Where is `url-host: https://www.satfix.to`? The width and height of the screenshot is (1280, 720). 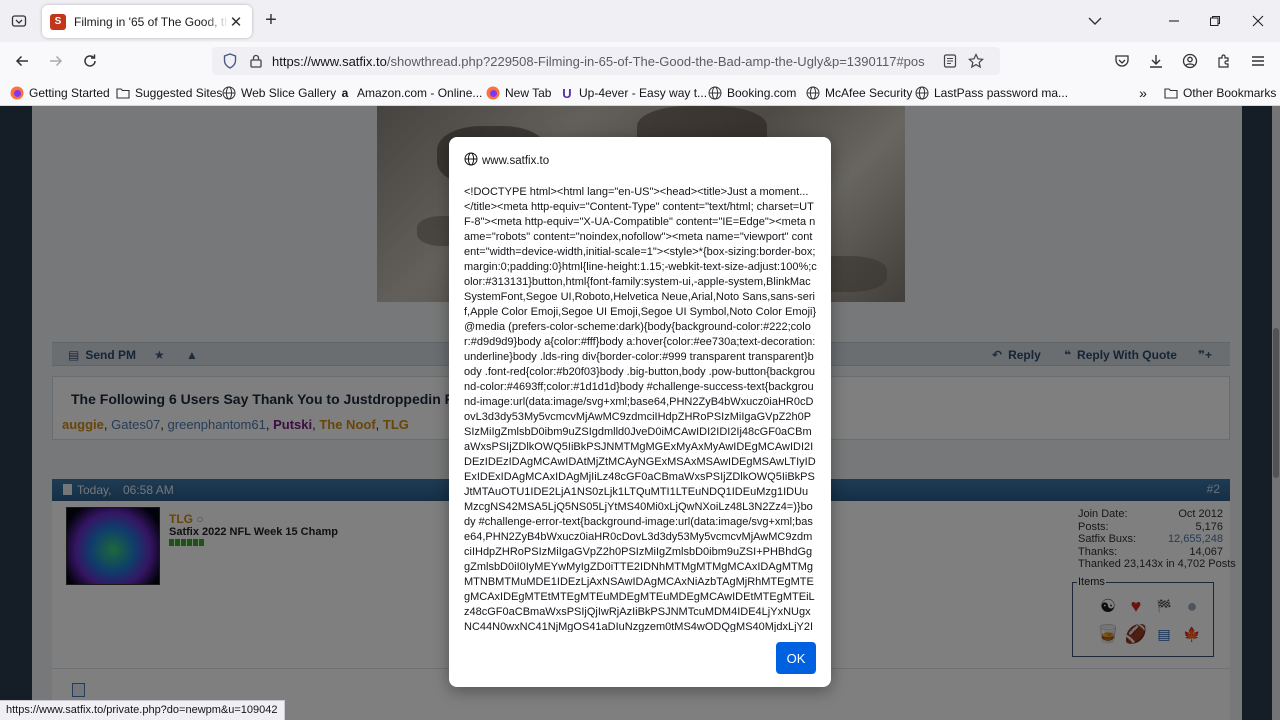
url-host: https://www.satfix.to is located at coordinates (329, 61).